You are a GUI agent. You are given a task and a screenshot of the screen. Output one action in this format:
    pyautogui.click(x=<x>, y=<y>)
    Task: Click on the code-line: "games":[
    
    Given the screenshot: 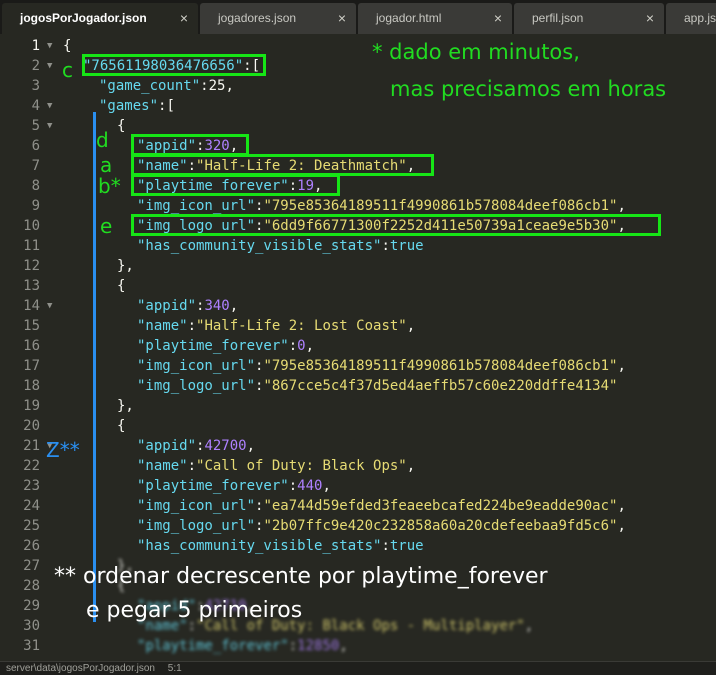 What is the action you would take?
    pyautogui.click(x=137, y=106)
    